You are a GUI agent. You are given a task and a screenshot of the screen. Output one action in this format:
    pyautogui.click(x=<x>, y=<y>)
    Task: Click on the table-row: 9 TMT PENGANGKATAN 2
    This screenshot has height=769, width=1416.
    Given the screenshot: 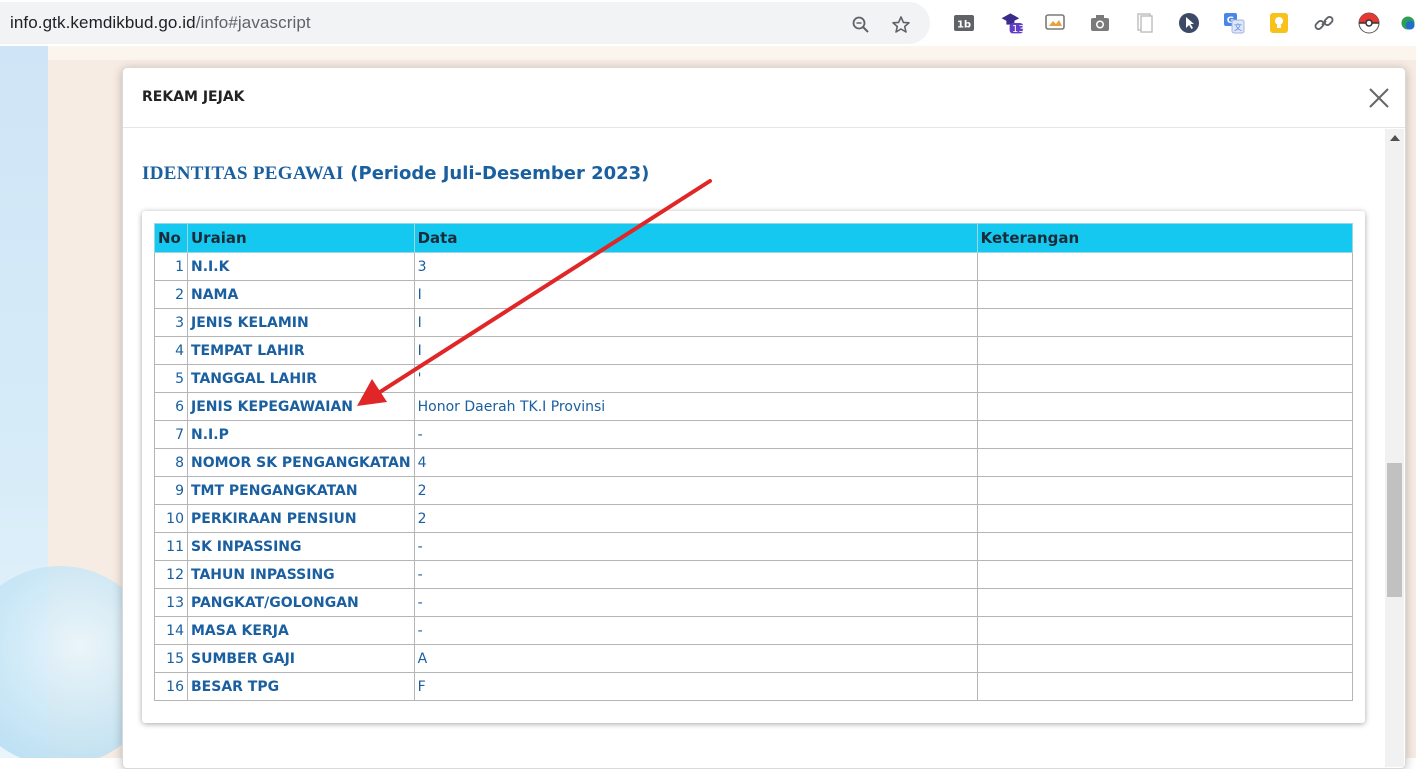 What is the action you would take?
    pyautogui.click(x=754, y=490)
    